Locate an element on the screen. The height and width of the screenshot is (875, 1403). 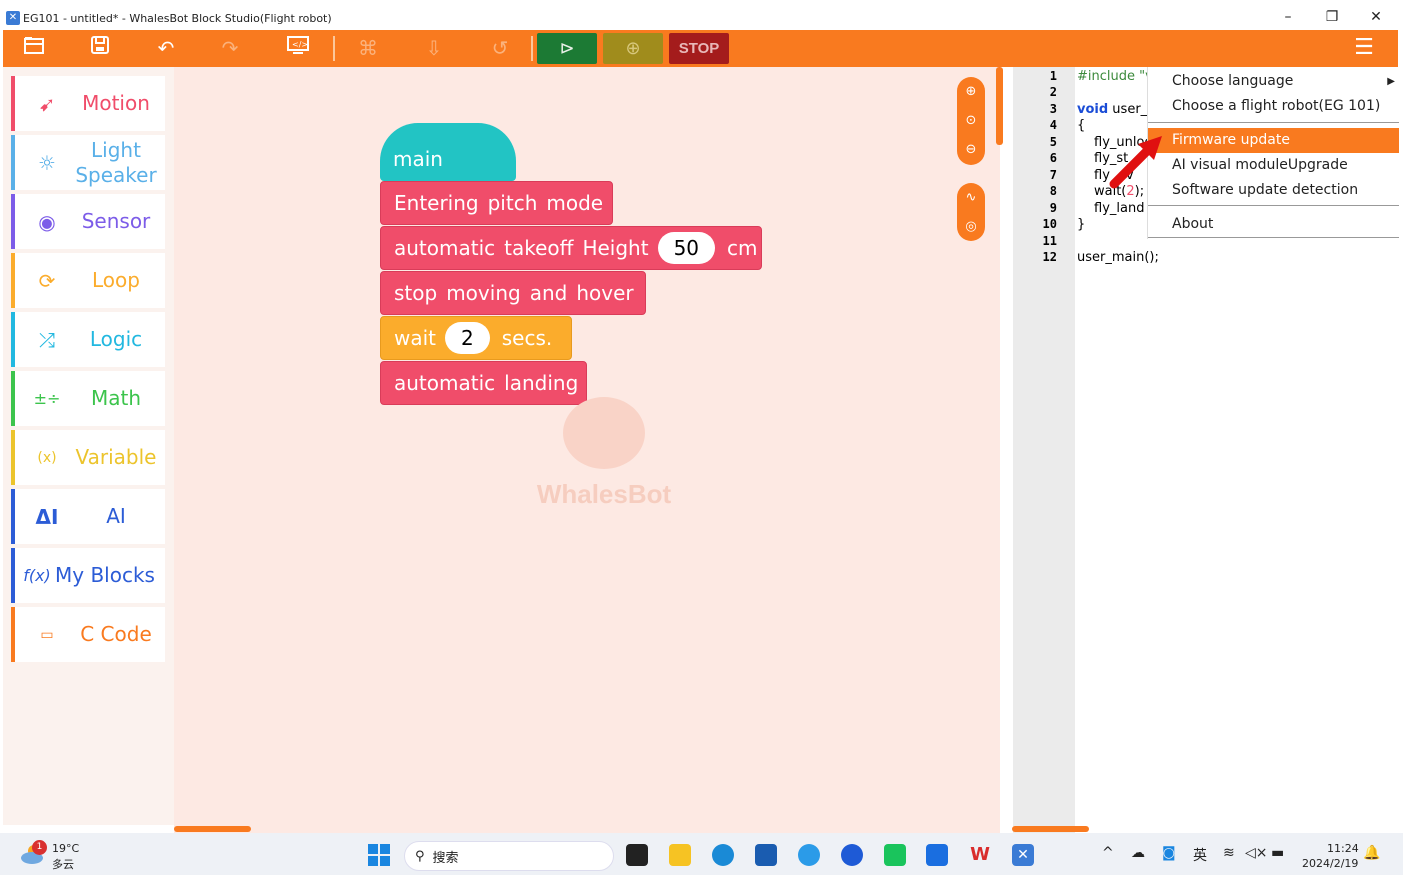
windows-start-icon is located at coordinates (379, 855).